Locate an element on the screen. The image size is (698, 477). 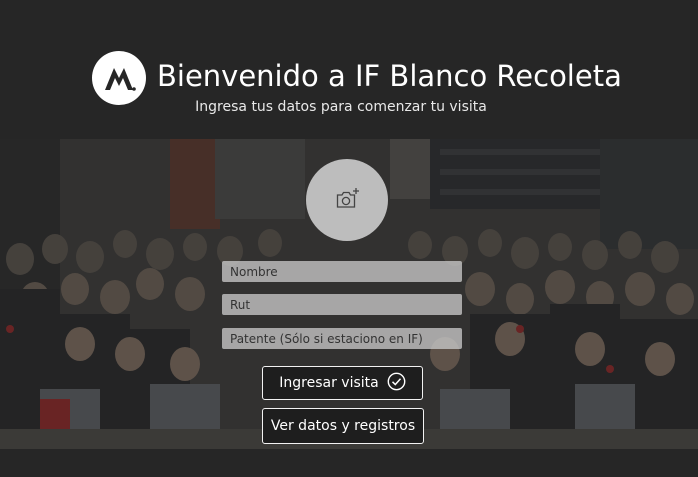
camera-add-icon is located at coordinates (347, 198).